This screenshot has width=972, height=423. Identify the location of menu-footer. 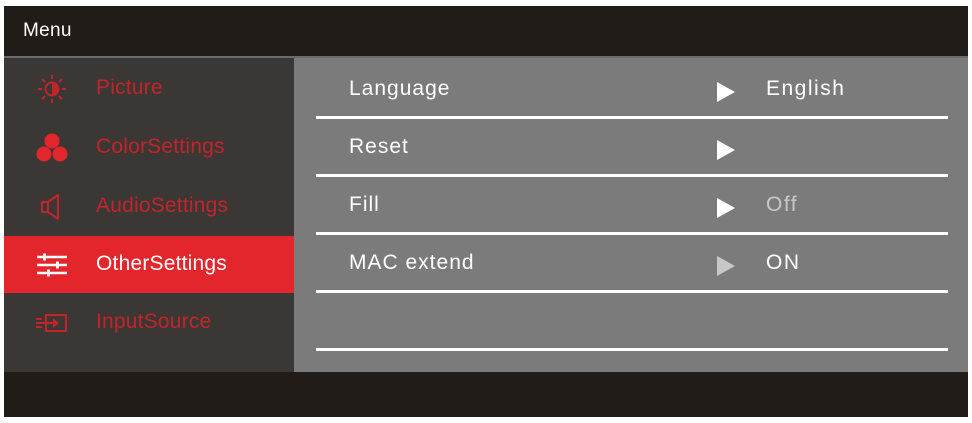
(486, 394).